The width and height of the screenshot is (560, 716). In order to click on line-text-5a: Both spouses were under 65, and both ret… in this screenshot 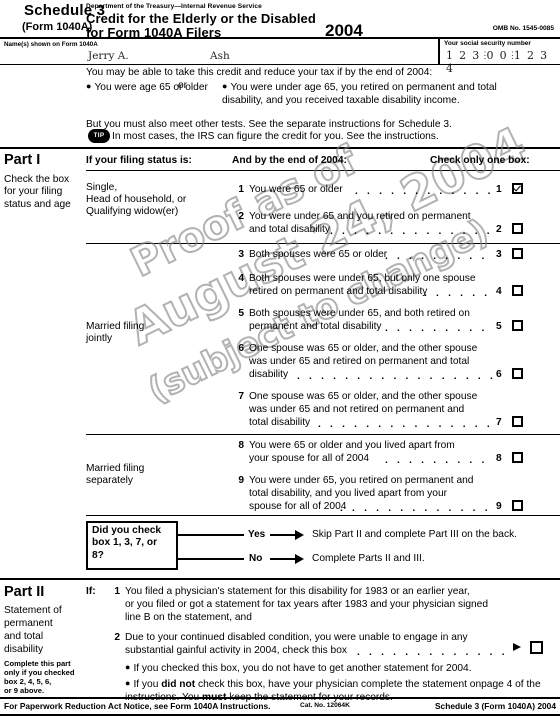, I will do `click(359, 313)`.